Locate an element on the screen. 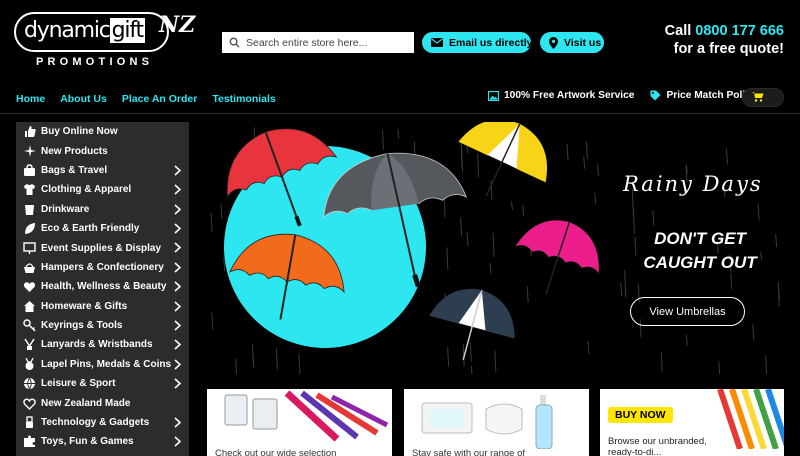  nav-about-us: About Us is located at coordinates (83, 99).